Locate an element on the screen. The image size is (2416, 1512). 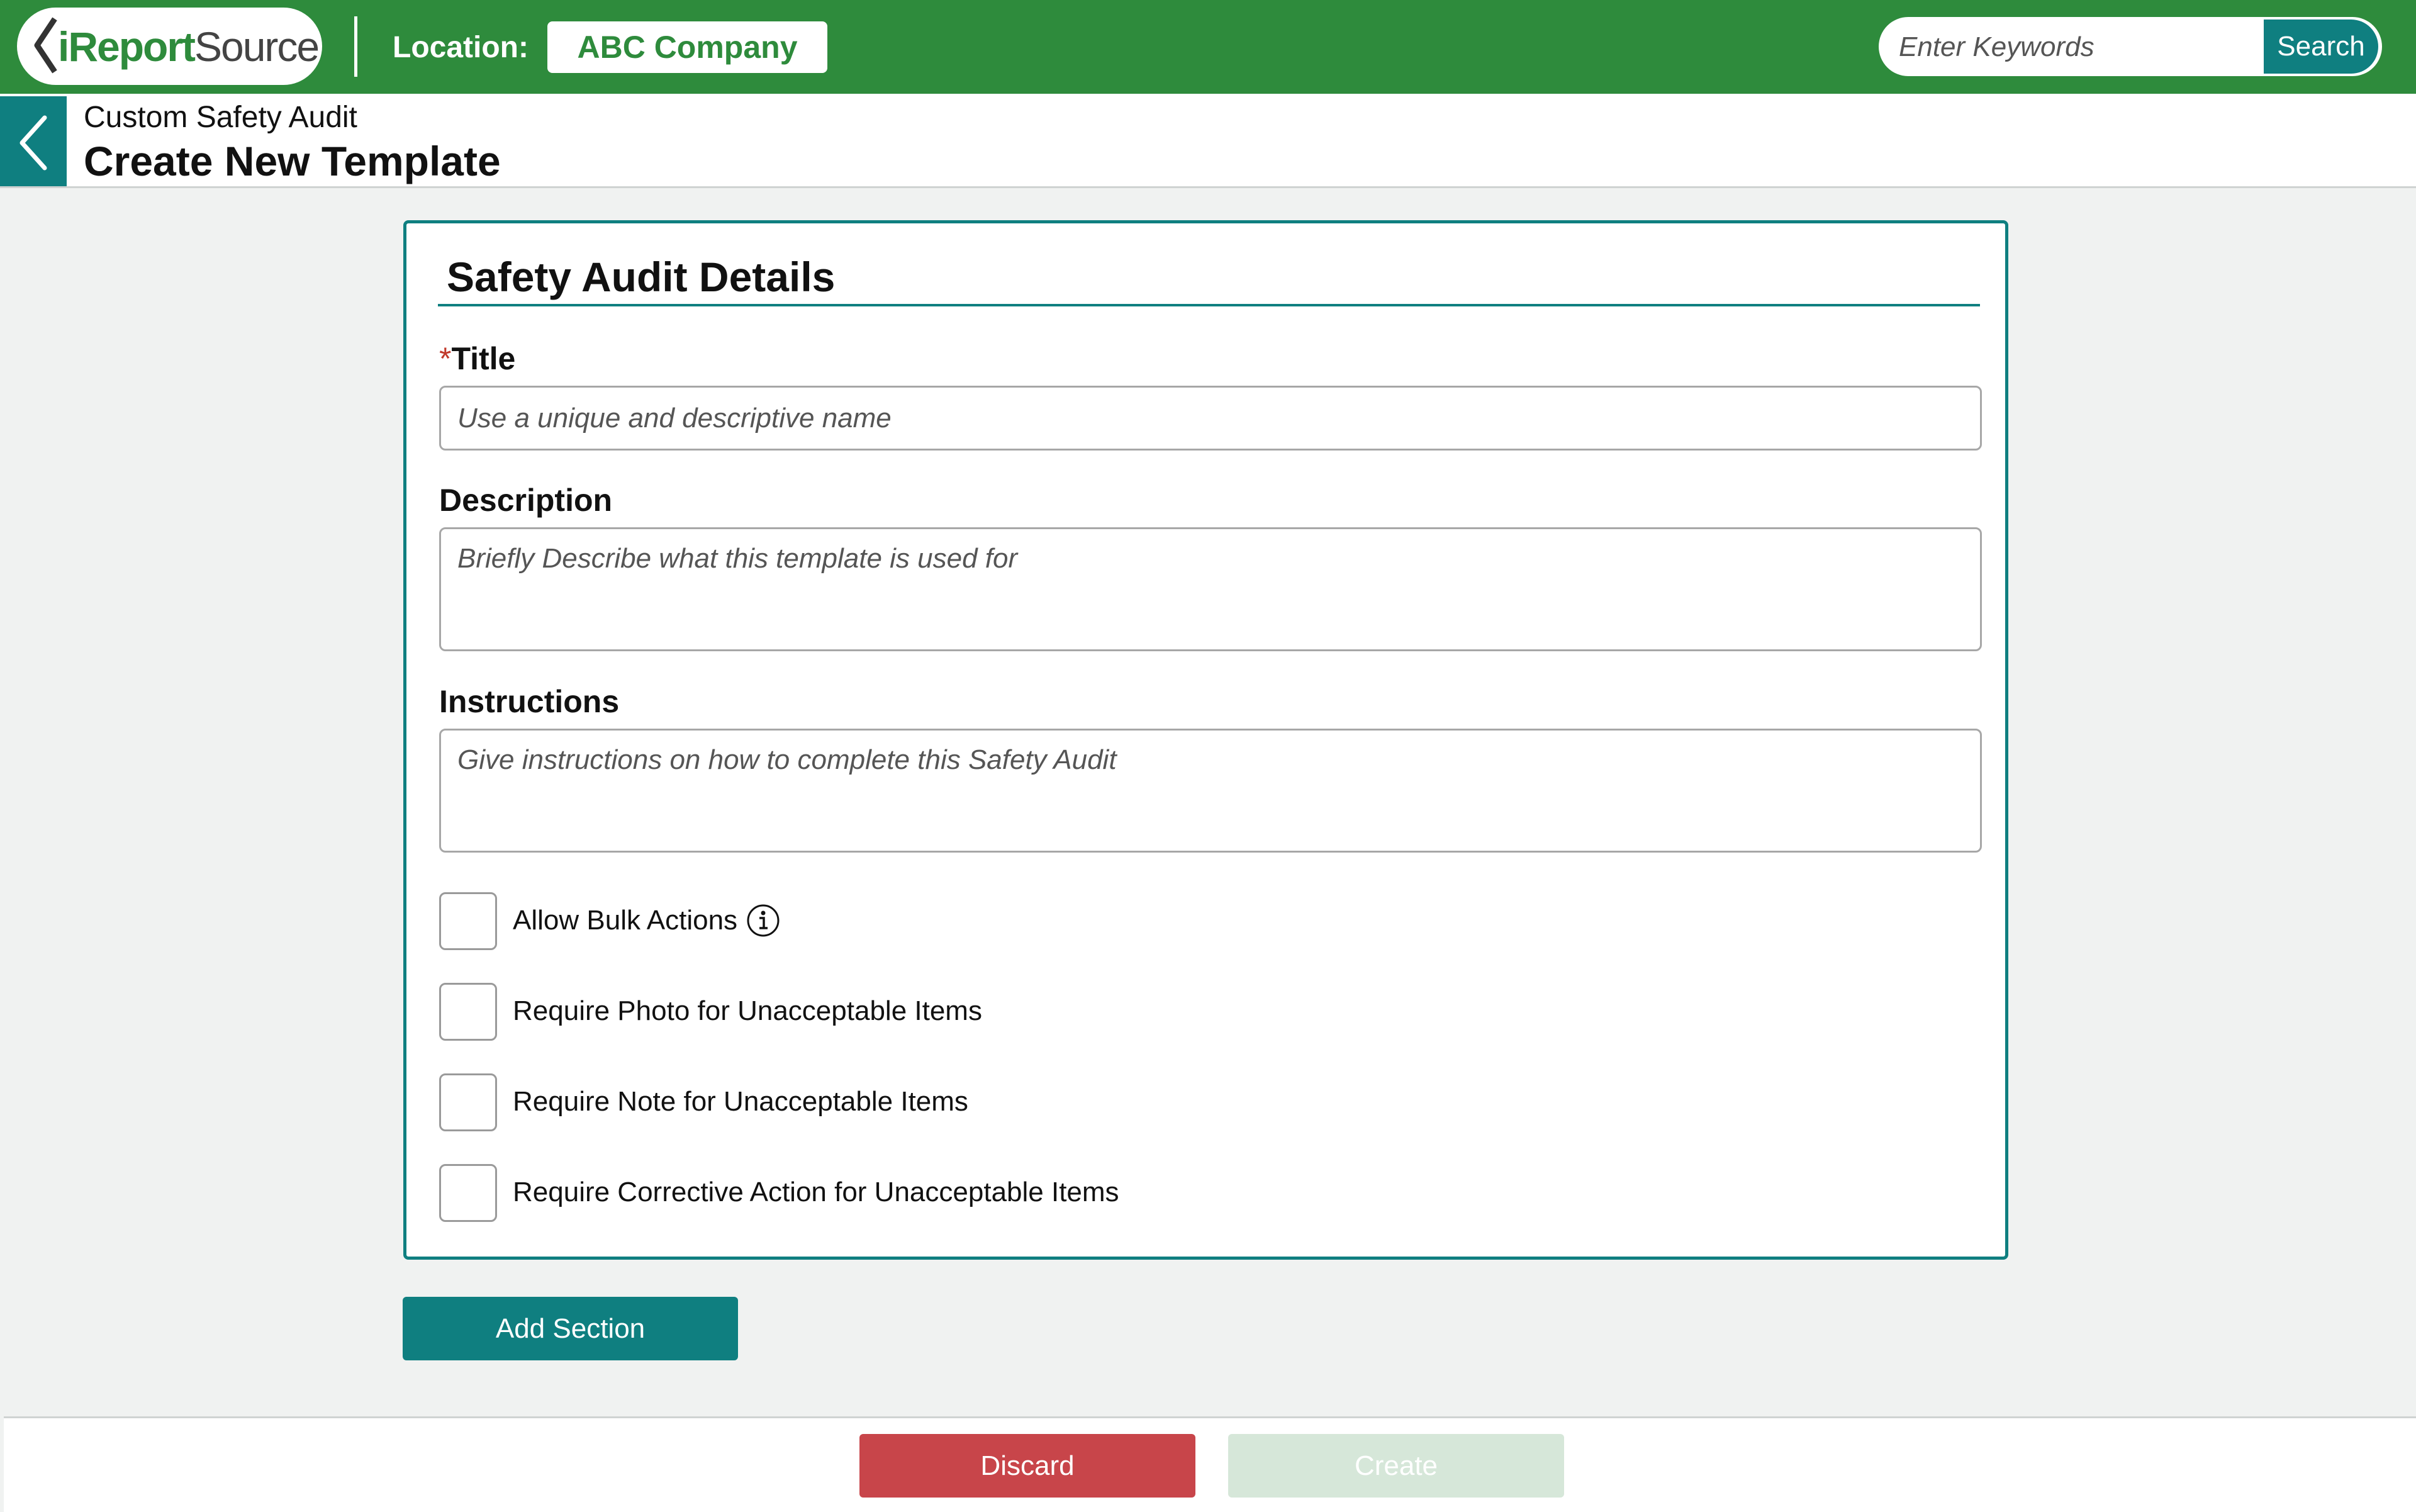
create-button: Create is located at coordinates (1396, 1466).